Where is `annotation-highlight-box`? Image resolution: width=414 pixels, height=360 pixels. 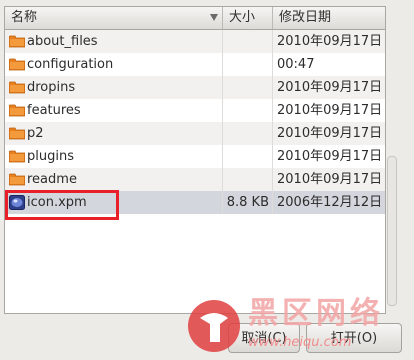 annotation-highlight-box is located at coordinates (62, 205).